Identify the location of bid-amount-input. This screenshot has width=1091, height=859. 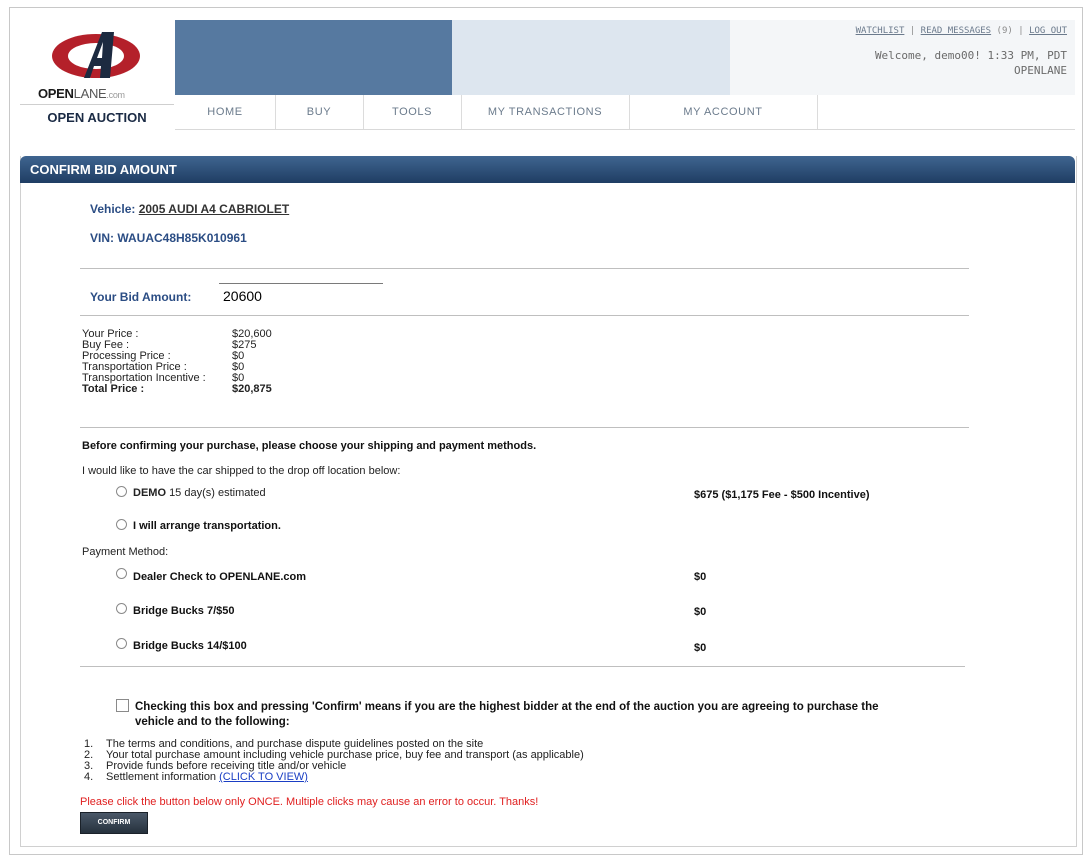
(301, 295).